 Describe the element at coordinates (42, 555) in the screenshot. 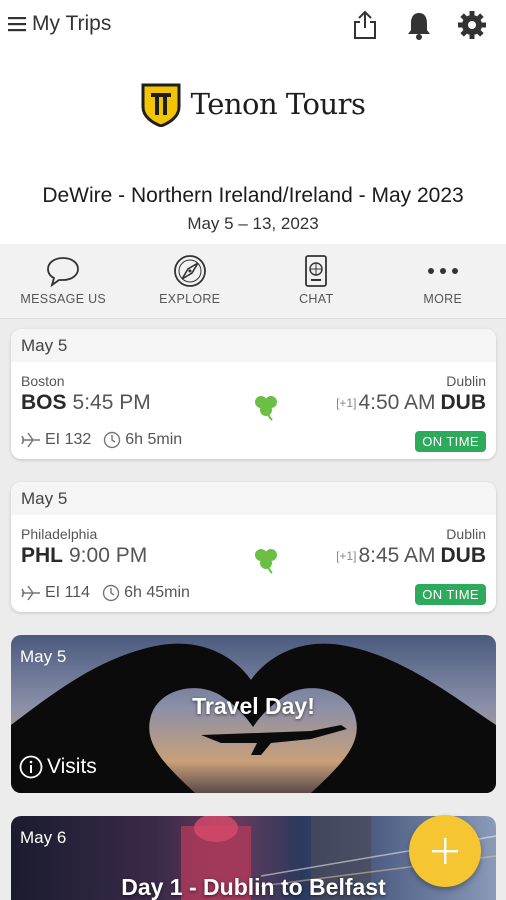

I see `departure-code: PHL` at that location.